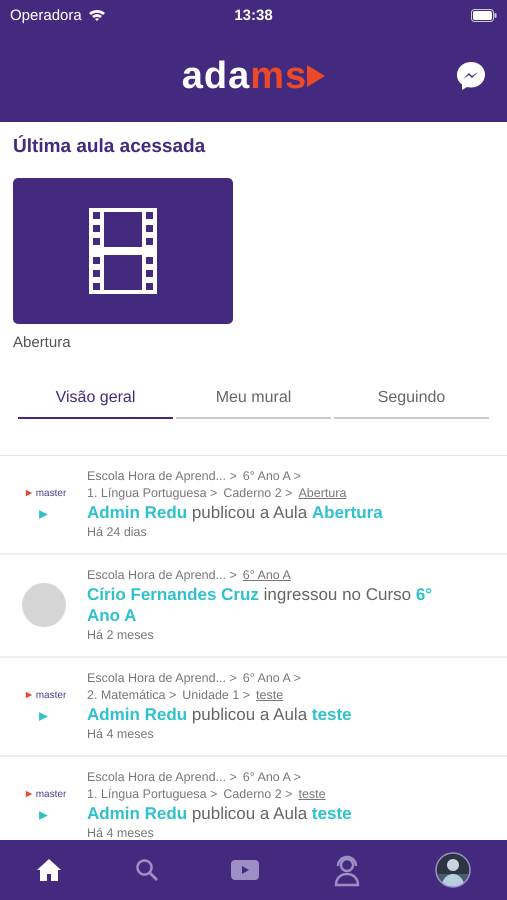  I want to click on search-icon, so click(146, 870).